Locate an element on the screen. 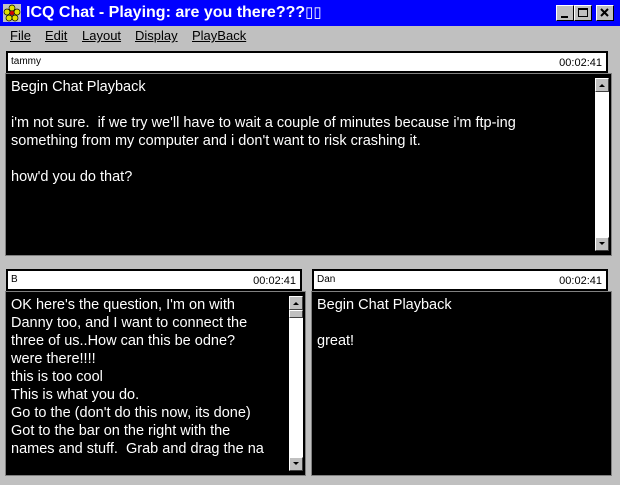 The height and width of the screenshot is (485, 620). menu-edit-label: Edit is located at coordinates (56, 35).